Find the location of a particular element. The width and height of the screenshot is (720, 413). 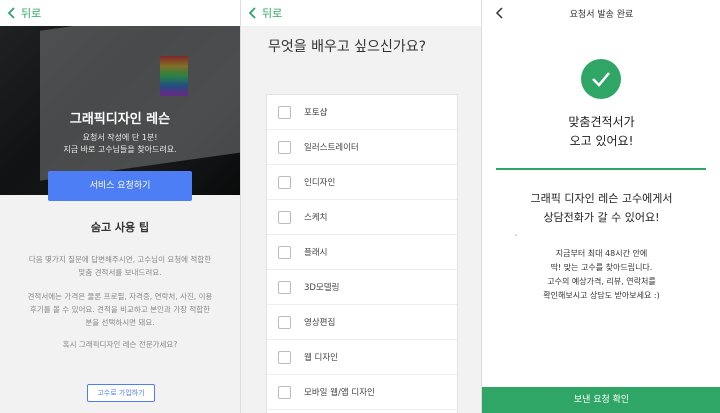

option-item: 인디자인 is located at coordinates (362, 182).